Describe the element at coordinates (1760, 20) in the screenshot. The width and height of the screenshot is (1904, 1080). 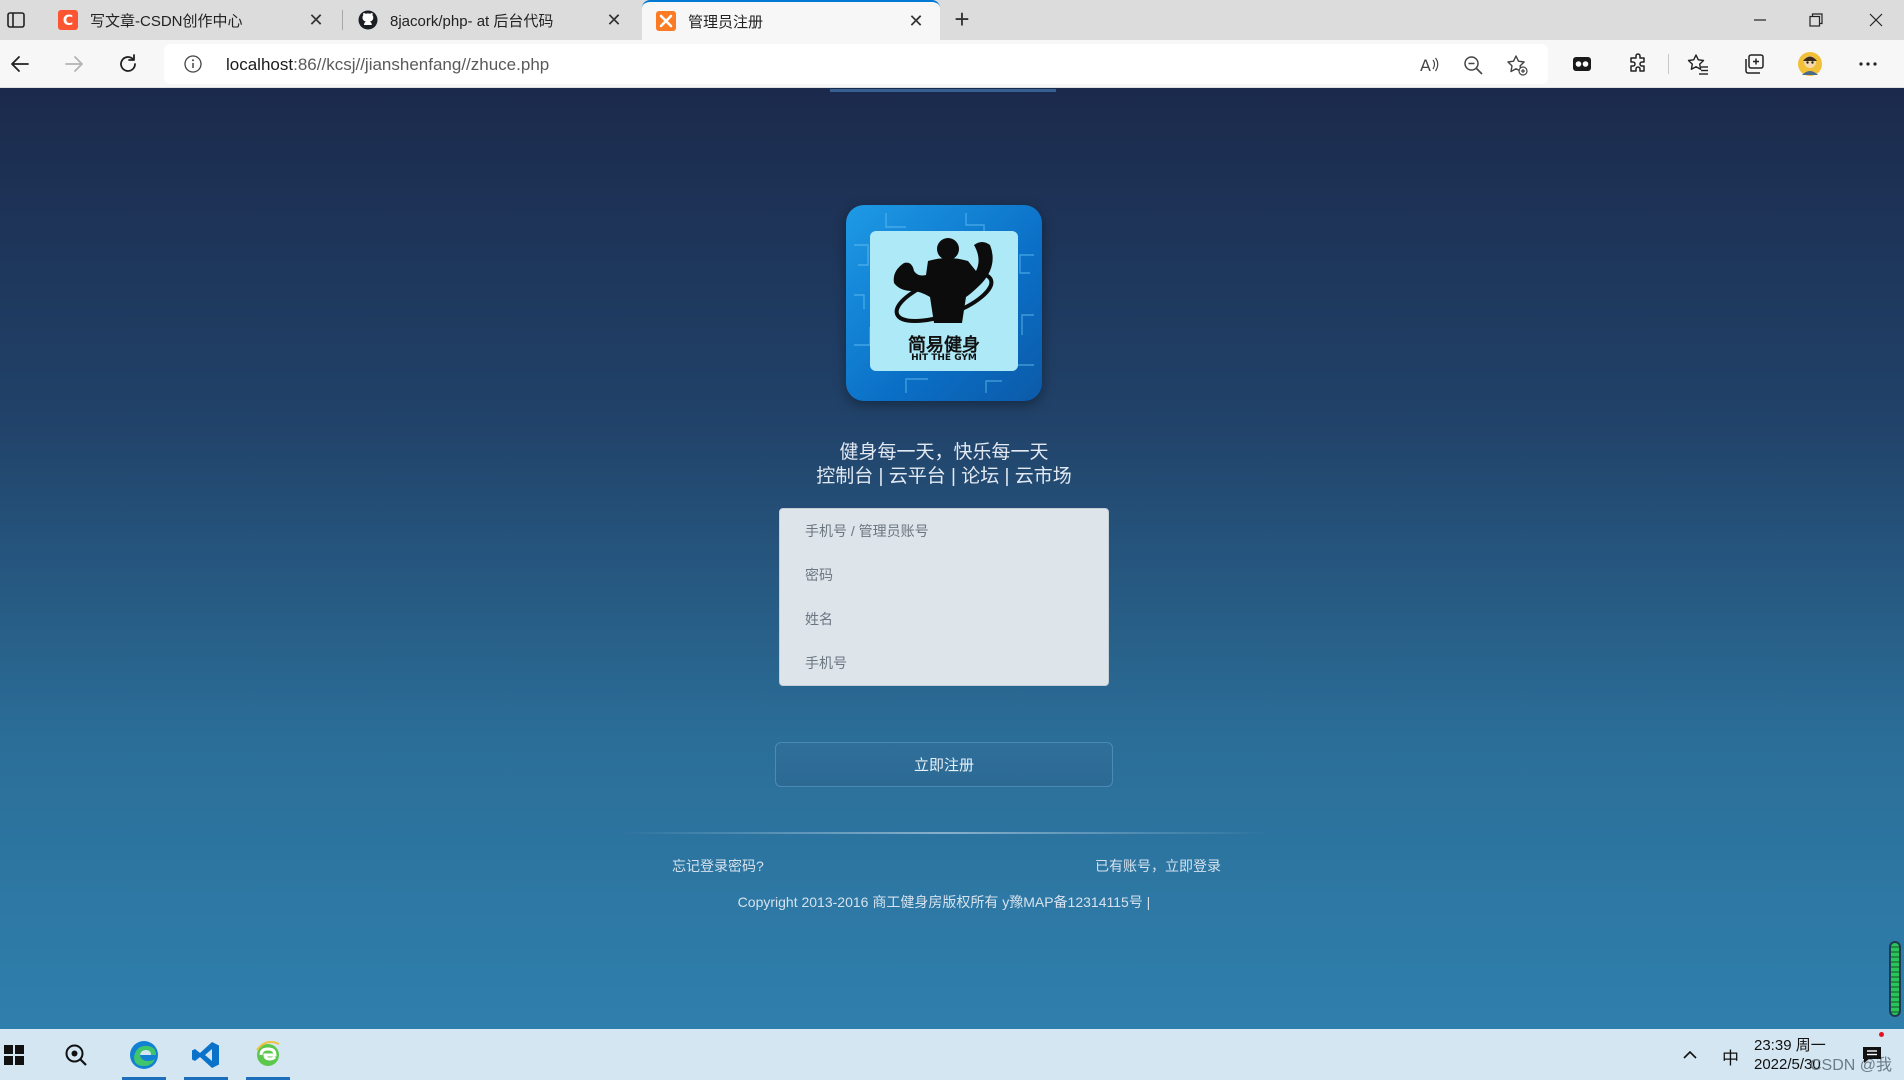
I see `minimize-icon` at that location.